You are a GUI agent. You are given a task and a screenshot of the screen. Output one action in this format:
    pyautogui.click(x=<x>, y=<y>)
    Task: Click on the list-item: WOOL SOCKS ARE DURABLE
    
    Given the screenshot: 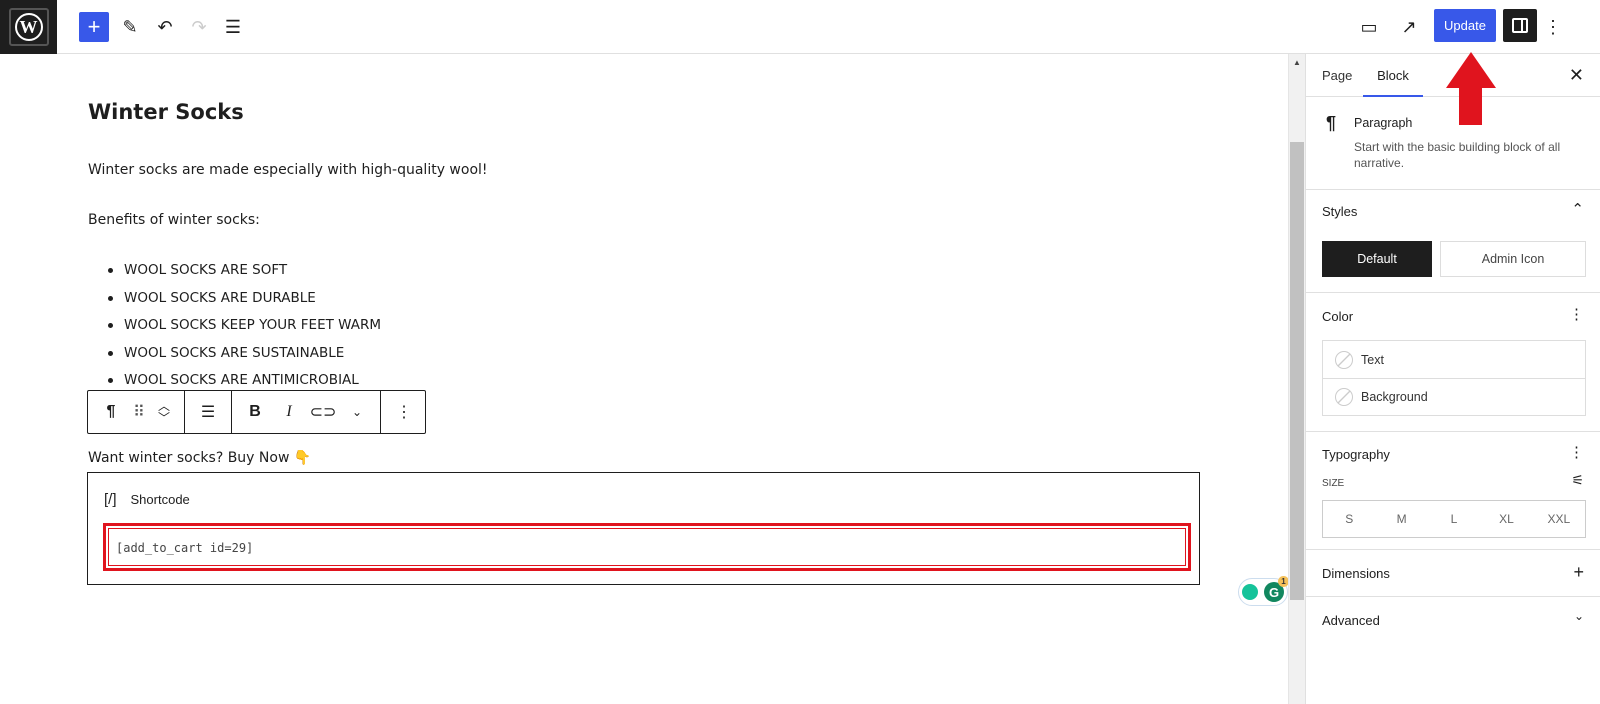 What is the action you would take?
    pyautogui.click(x=243, y=304)
    